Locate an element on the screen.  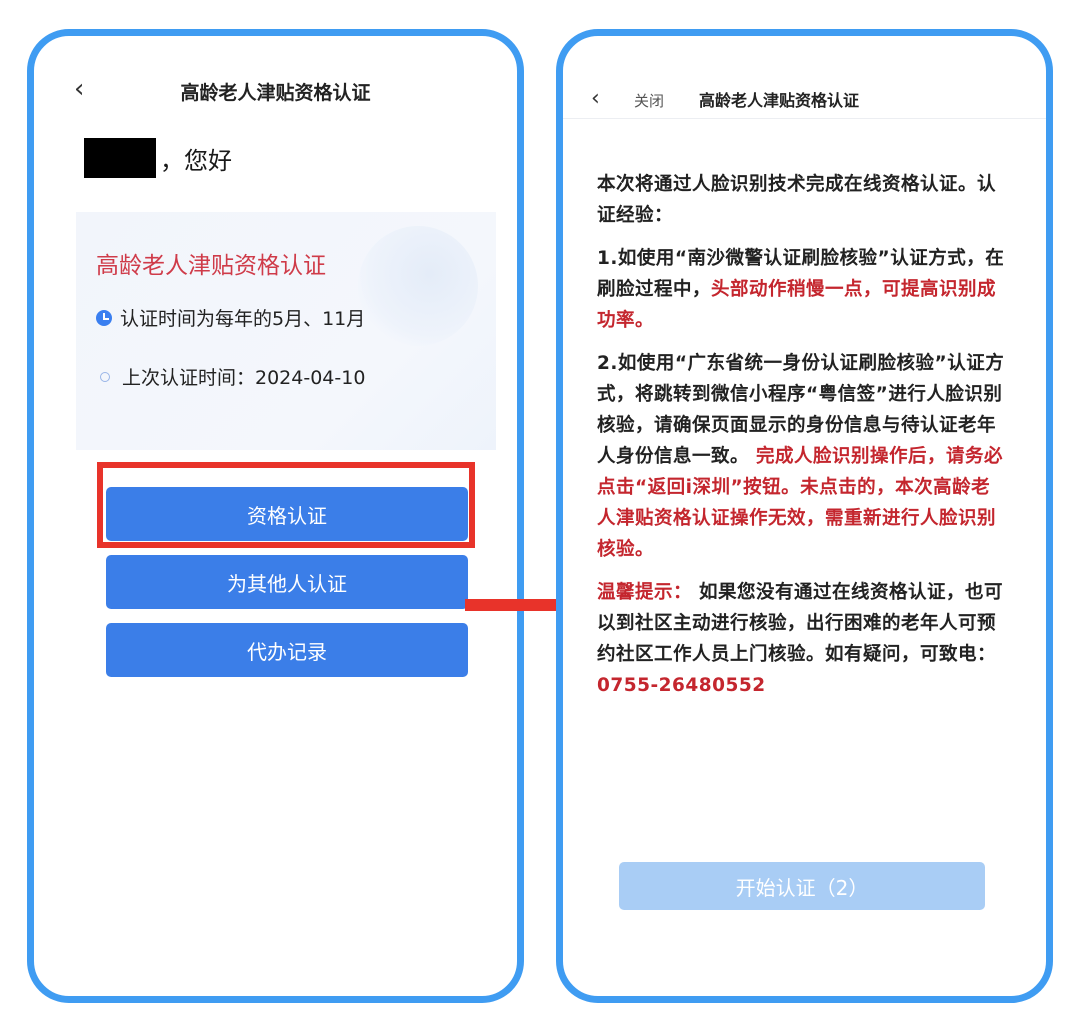
card-title: 高龄老人津贴资格认证 is located at coordinates (211, 266).